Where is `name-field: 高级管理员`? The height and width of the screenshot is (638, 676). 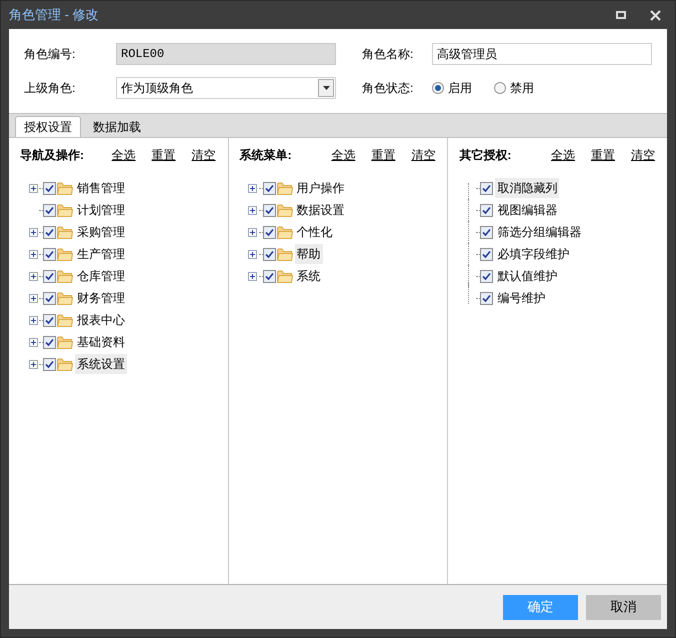 name-field: 高级管理员 is located at coordinates (542, 54).